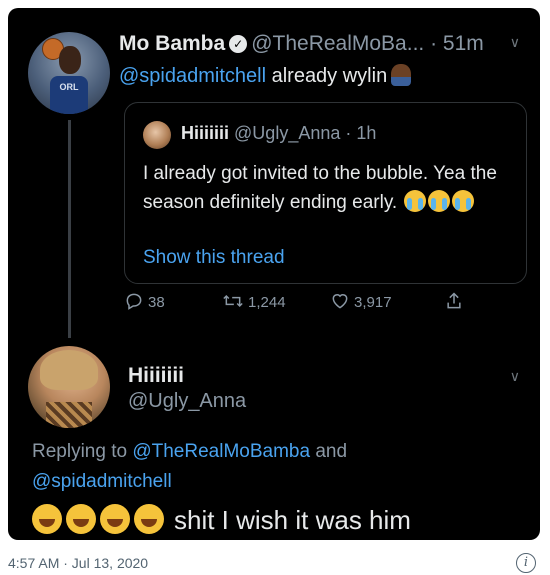 This screenshot has height=575, width=550. I want to click on verified-icon: ✓, so click(238, 44).